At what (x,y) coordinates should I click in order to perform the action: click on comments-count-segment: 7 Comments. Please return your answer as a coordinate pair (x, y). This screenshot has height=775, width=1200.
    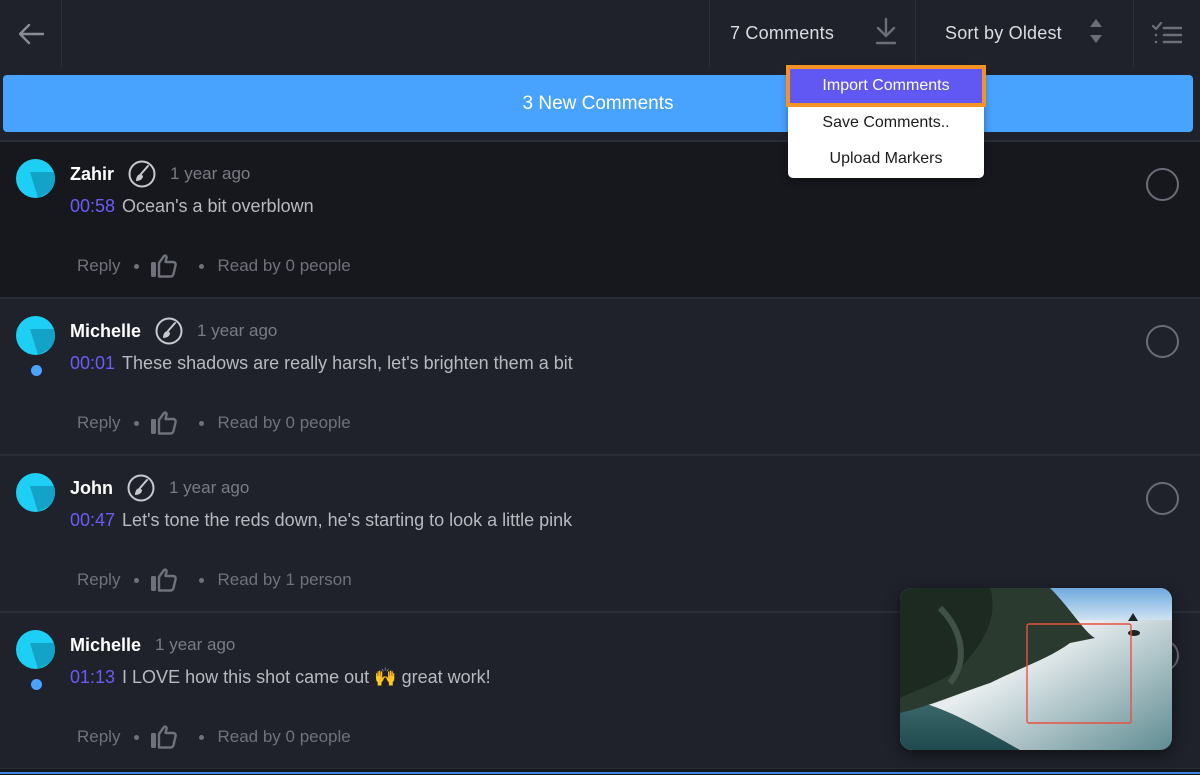
    Looking at the image, I should click on (812, 33).